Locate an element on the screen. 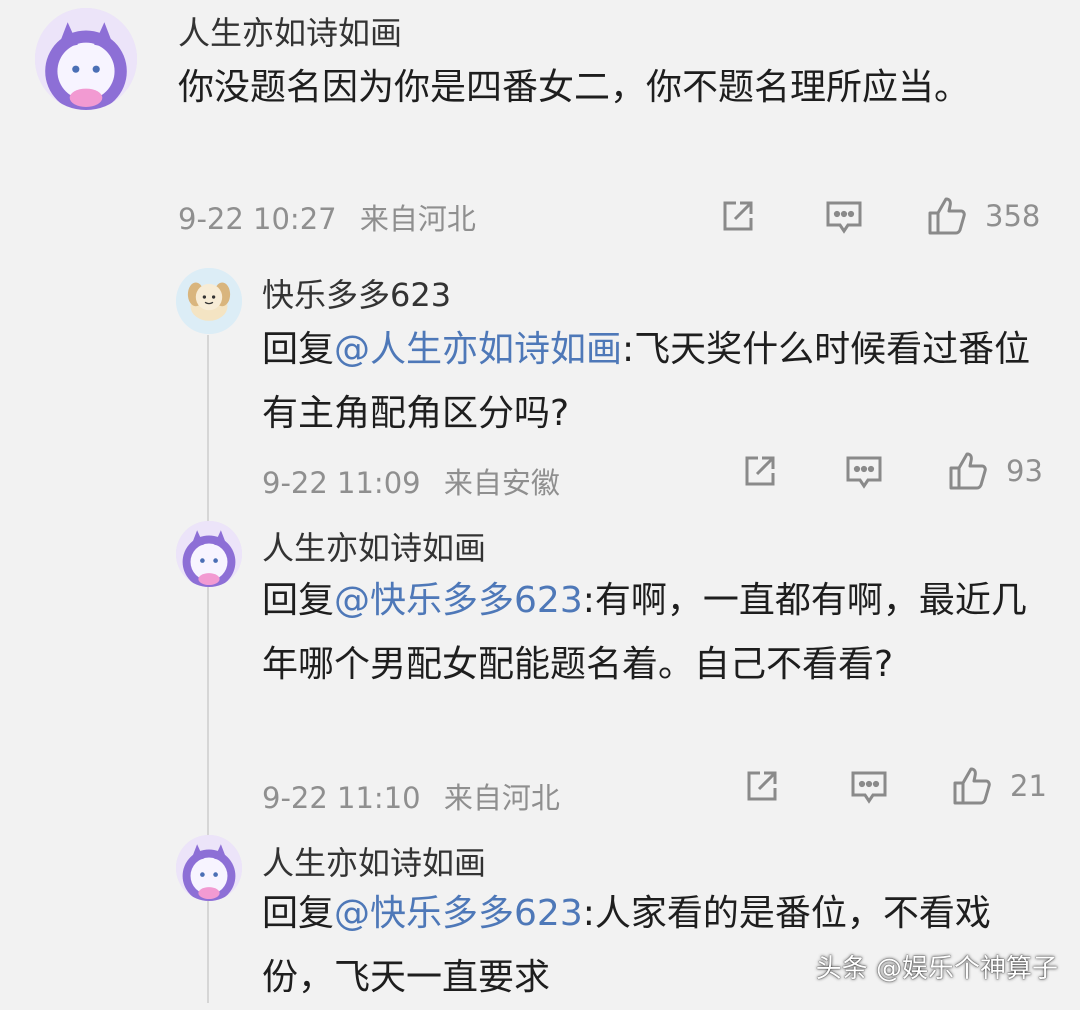 This screenshot has height=1010, width=1080. comment-text: 你没题名因为你是四番女二，你不题名理所应当。 is located at coordinates (593, 88).